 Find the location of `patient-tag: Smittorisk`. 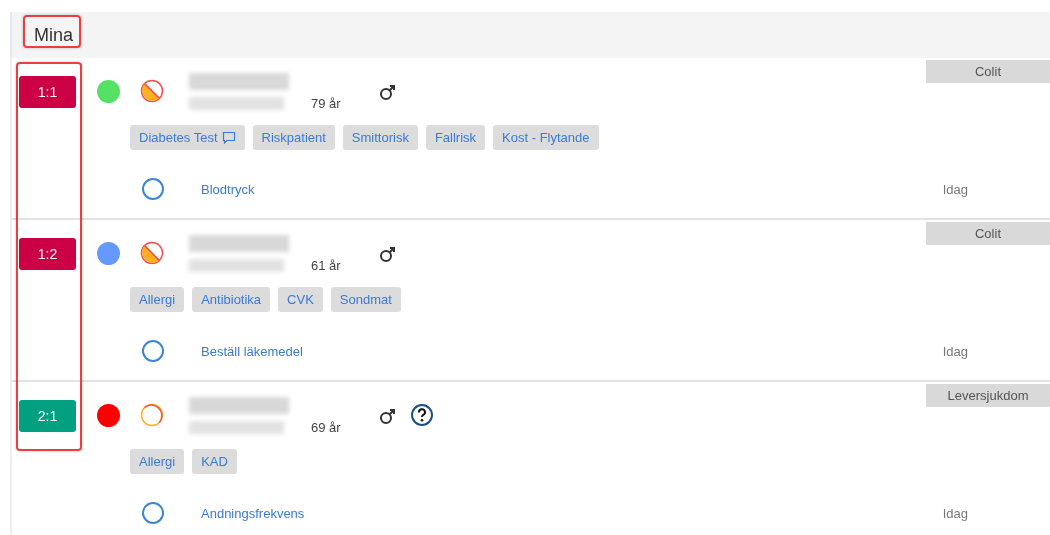

patient-tag: Smittorisk is located at coordinates (380, 137).